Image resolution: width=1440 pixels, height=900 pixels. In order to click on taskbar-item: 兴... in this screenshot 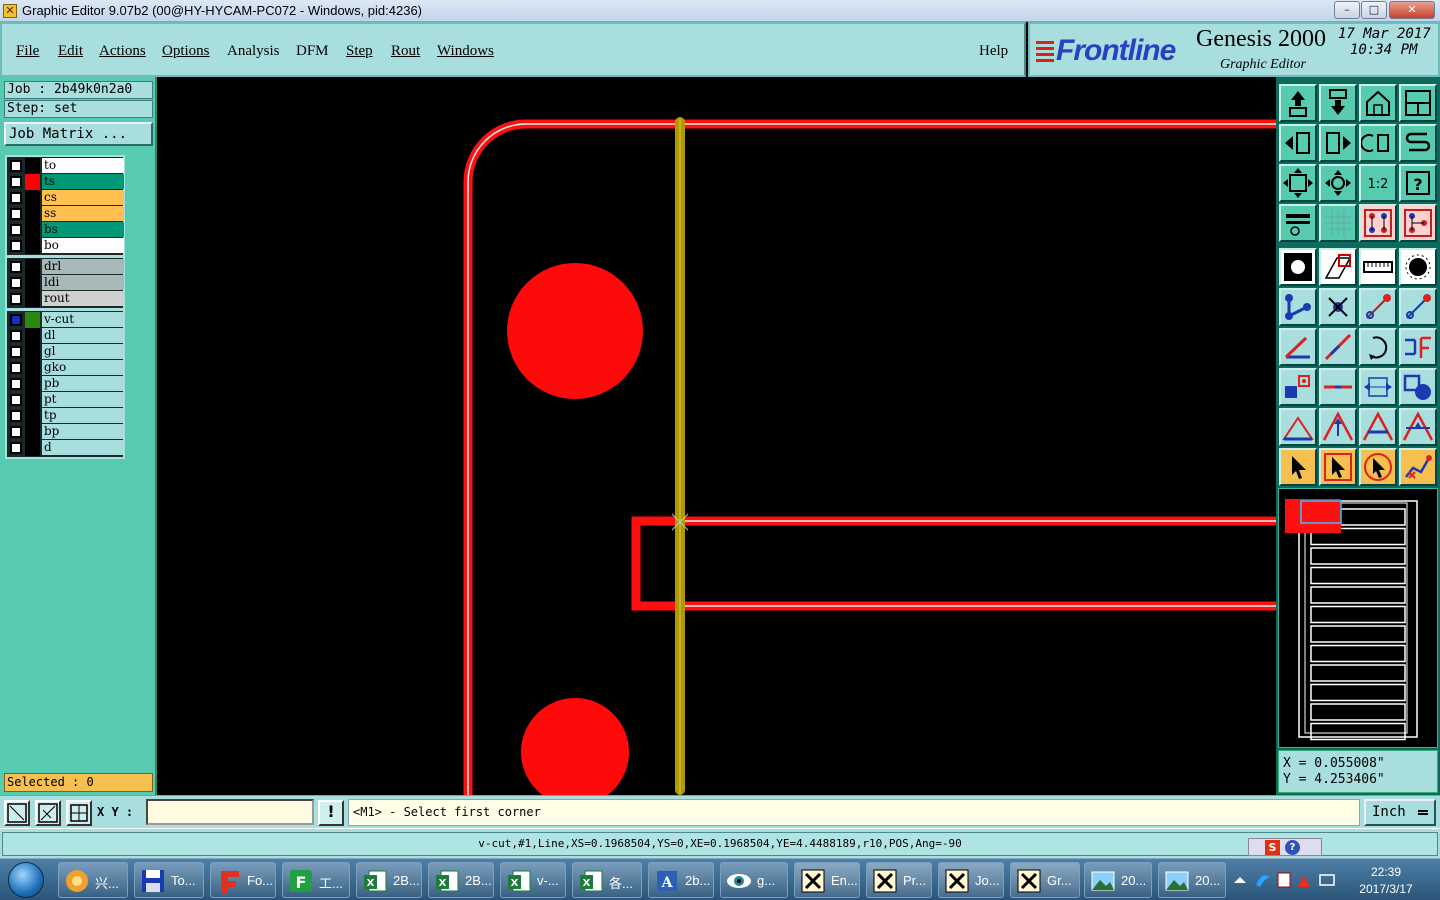, I will do `click(93, 880)`.